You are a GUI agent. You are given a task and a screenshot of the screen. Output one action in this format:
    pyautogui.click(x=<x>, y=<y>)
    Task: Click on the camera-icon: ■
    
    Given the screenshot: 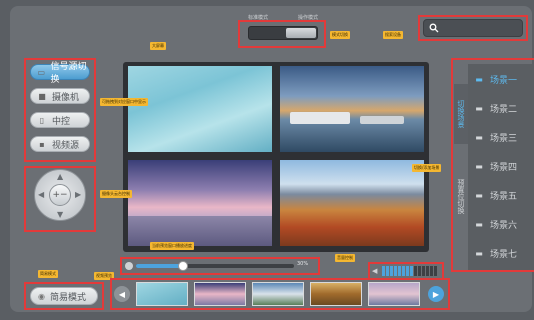 What is the action you would take?
    pyautogui.click(x=42, y=96)
    